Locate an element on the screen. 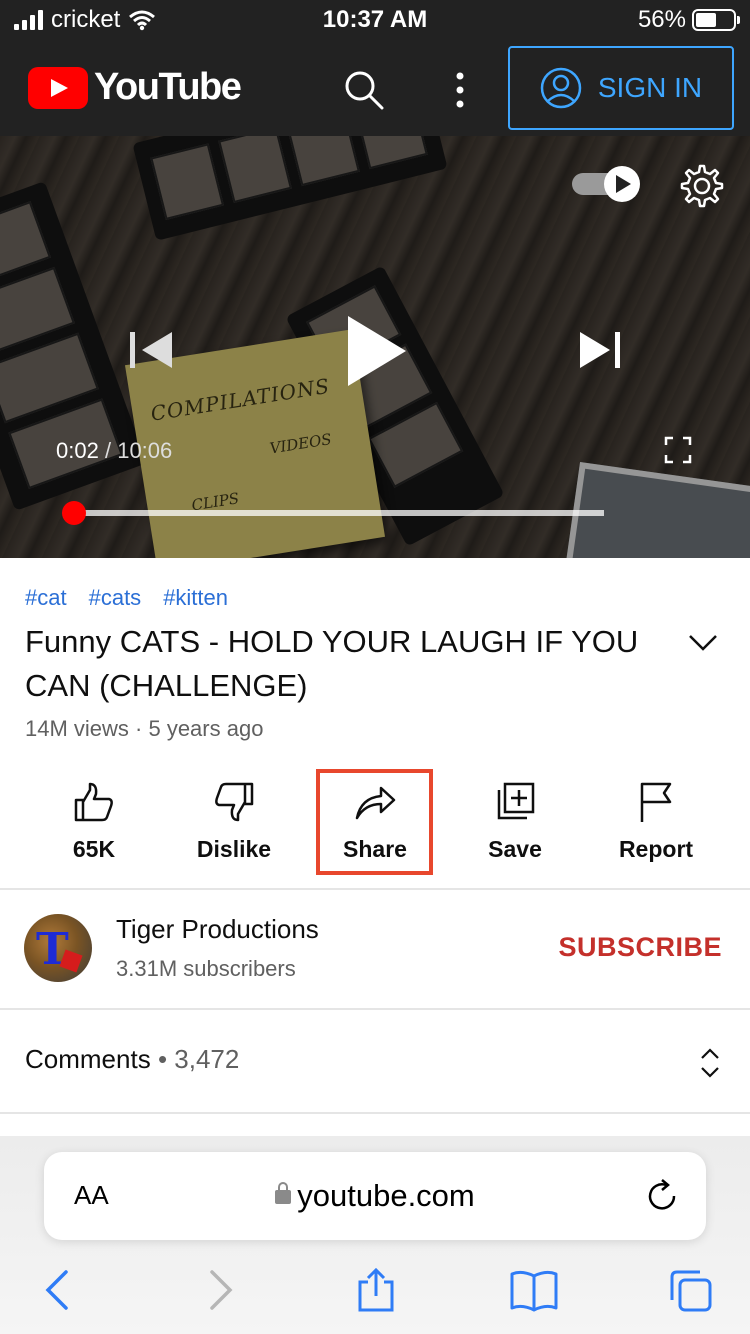 Image resolution: width=750 pixels, height=1334 pixels. sign-in-button: SIGN IN is located at coordinates (621, 88).